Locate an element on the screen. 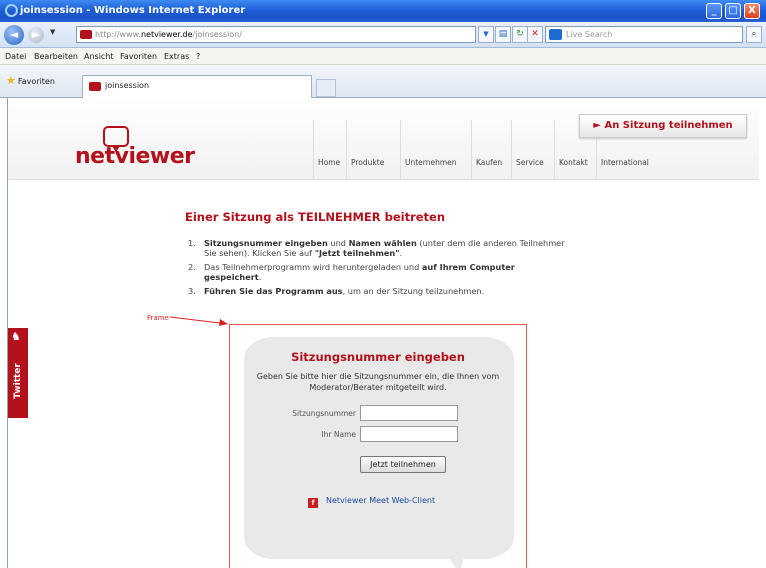 The image size is (766, 568). nav-kaufen: Kaufen is located at coordinates (488, 150).